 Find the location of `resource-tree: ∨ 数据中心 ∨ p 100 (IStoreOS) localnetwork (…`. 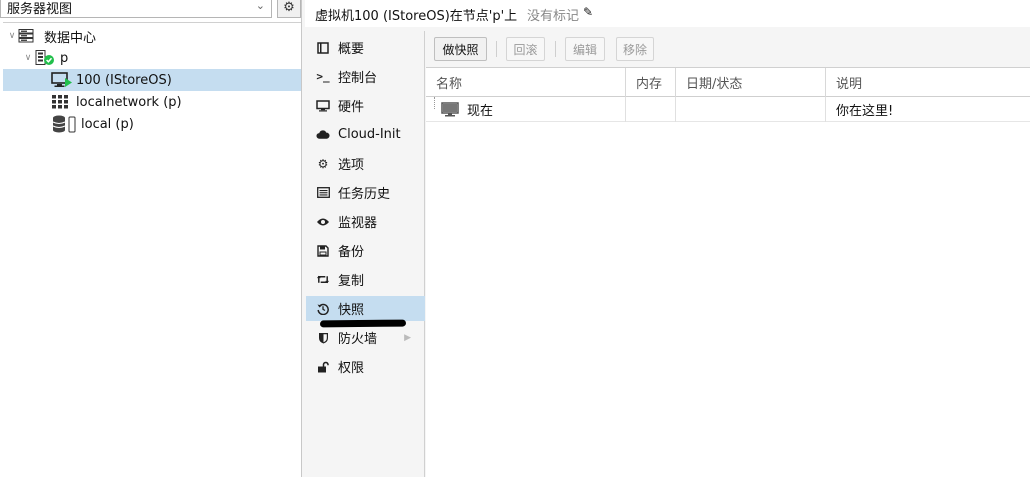

resource-tree: ∨ 数据中心 ∨ p 100 (IStoreOS) localnetwork (… is located at coordinates (152, 77).